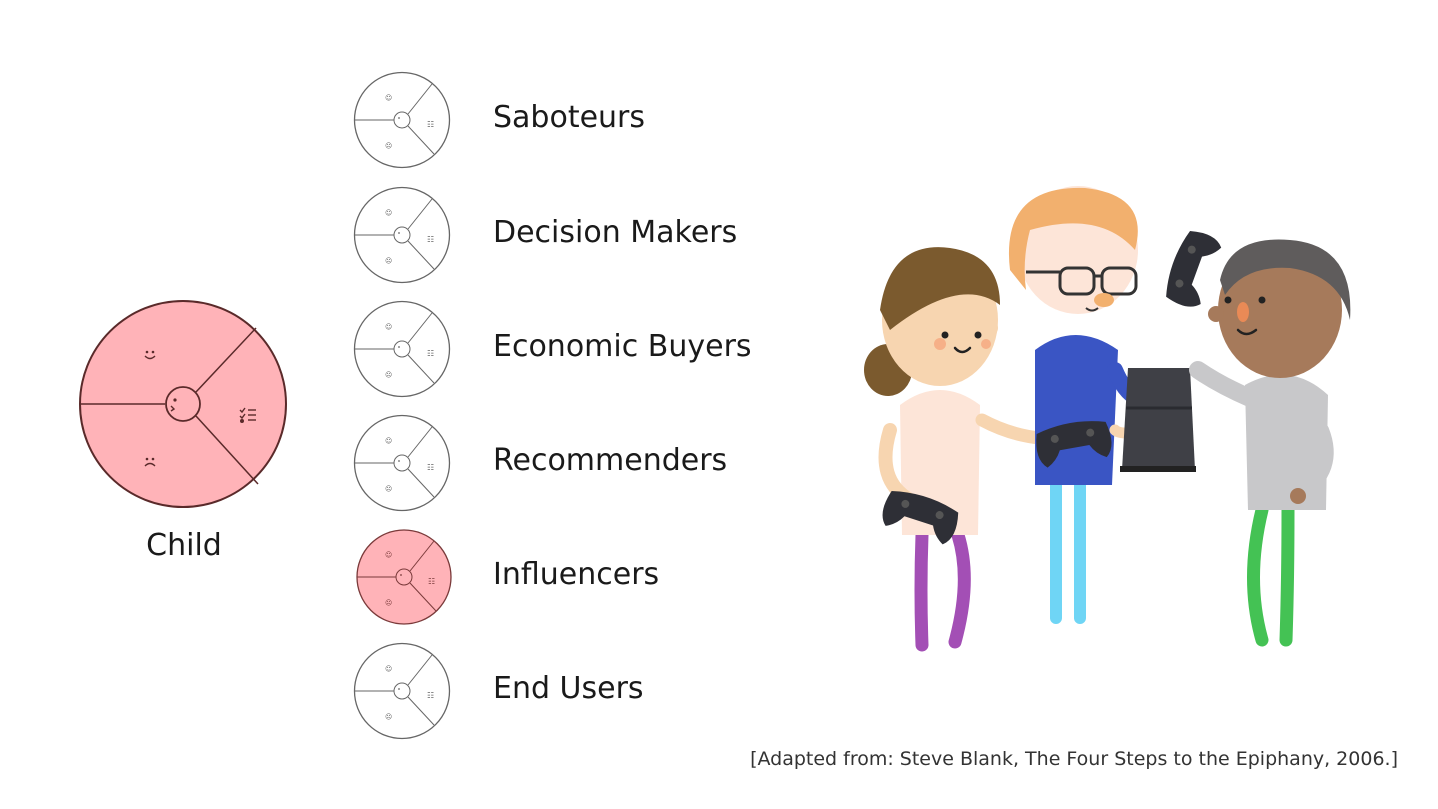  Describe the element at coordinates (1158, 420) in the screenshot. I see `game-console-icon` at that location.